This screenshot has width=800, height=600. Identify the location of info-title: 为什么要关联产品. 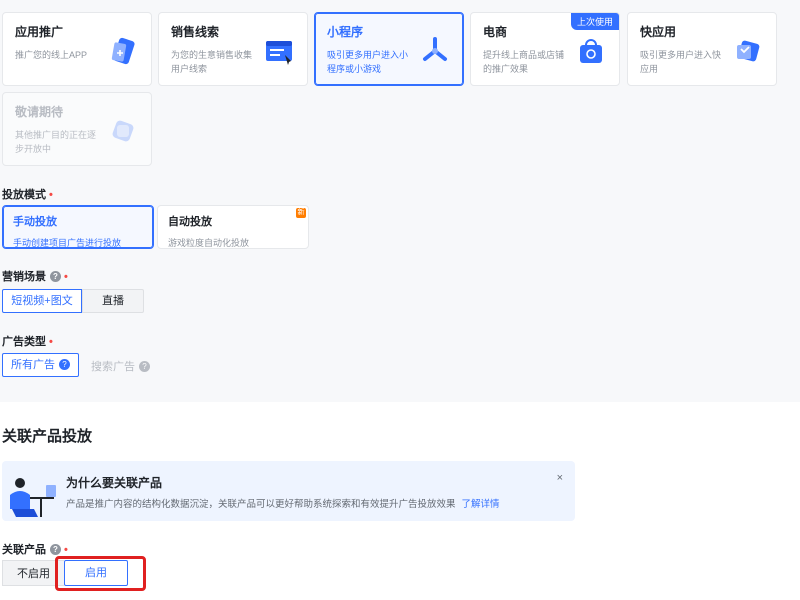
(114, 483).